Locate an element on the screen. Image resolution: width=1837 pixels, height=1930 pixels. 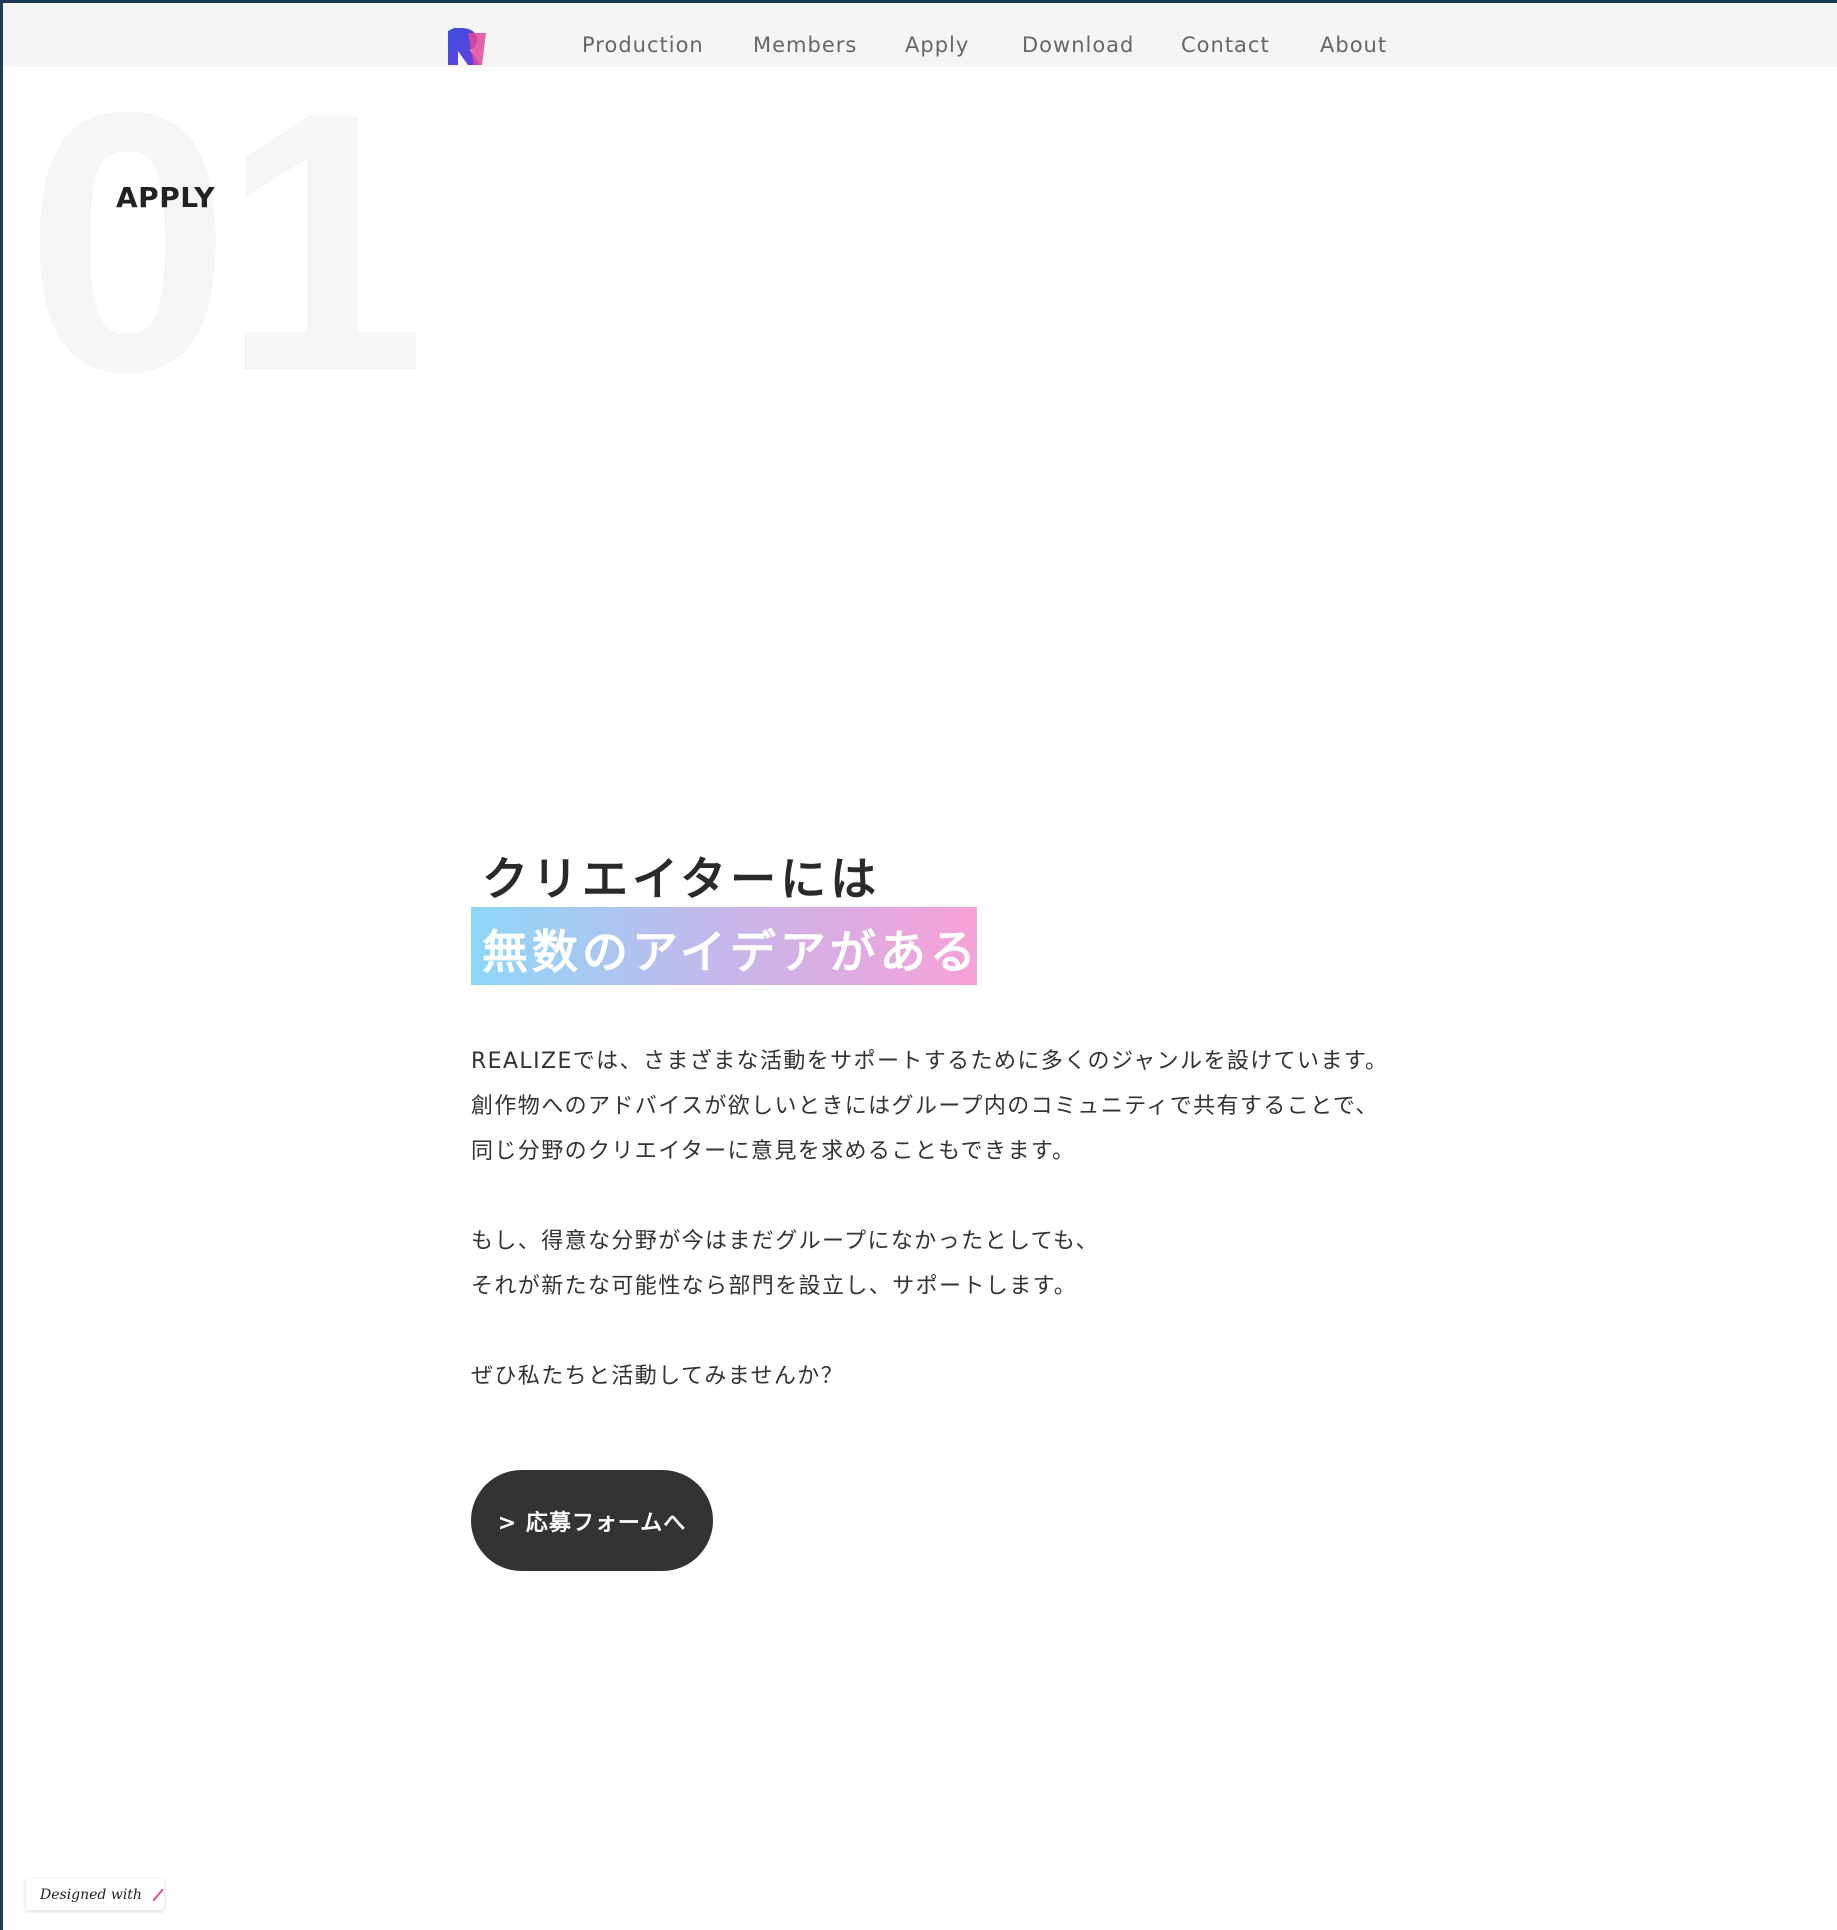
studio-logo-icon is located at coordinates (158, 1894).